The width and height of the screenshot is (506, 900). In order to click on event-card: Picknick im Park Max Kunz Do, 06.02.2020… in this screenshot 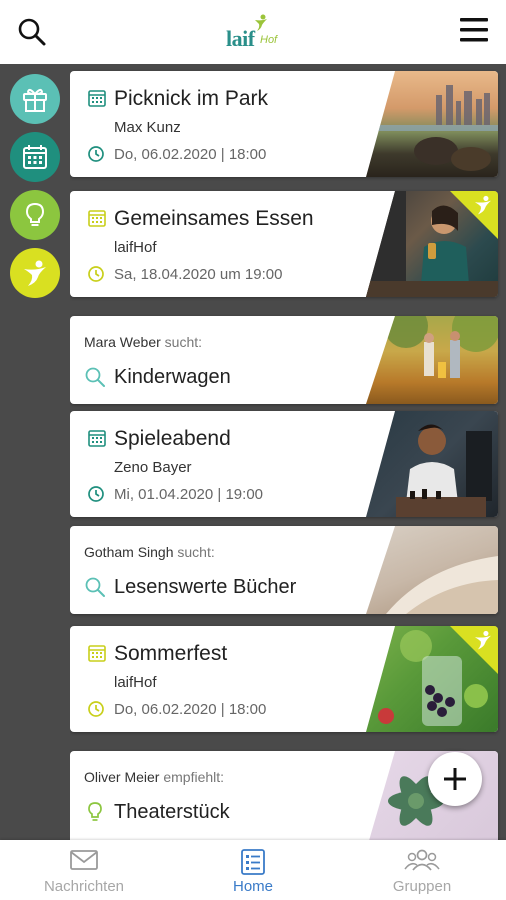, I will do `click(284, 124)`.